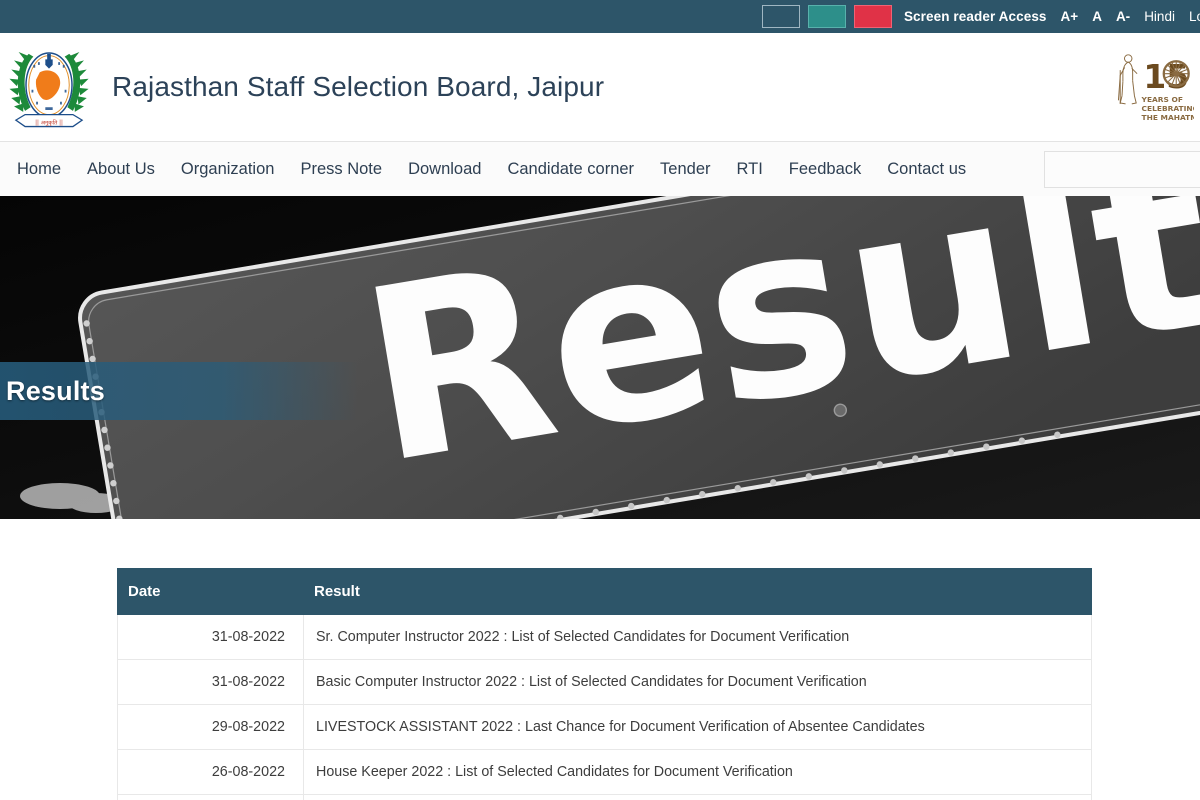 The height and width of the screenshot is (800, 1200). Describe the element at coordinates (210, 727) in the screenshot. I see `cell-date: 29-08-2022` at that location.